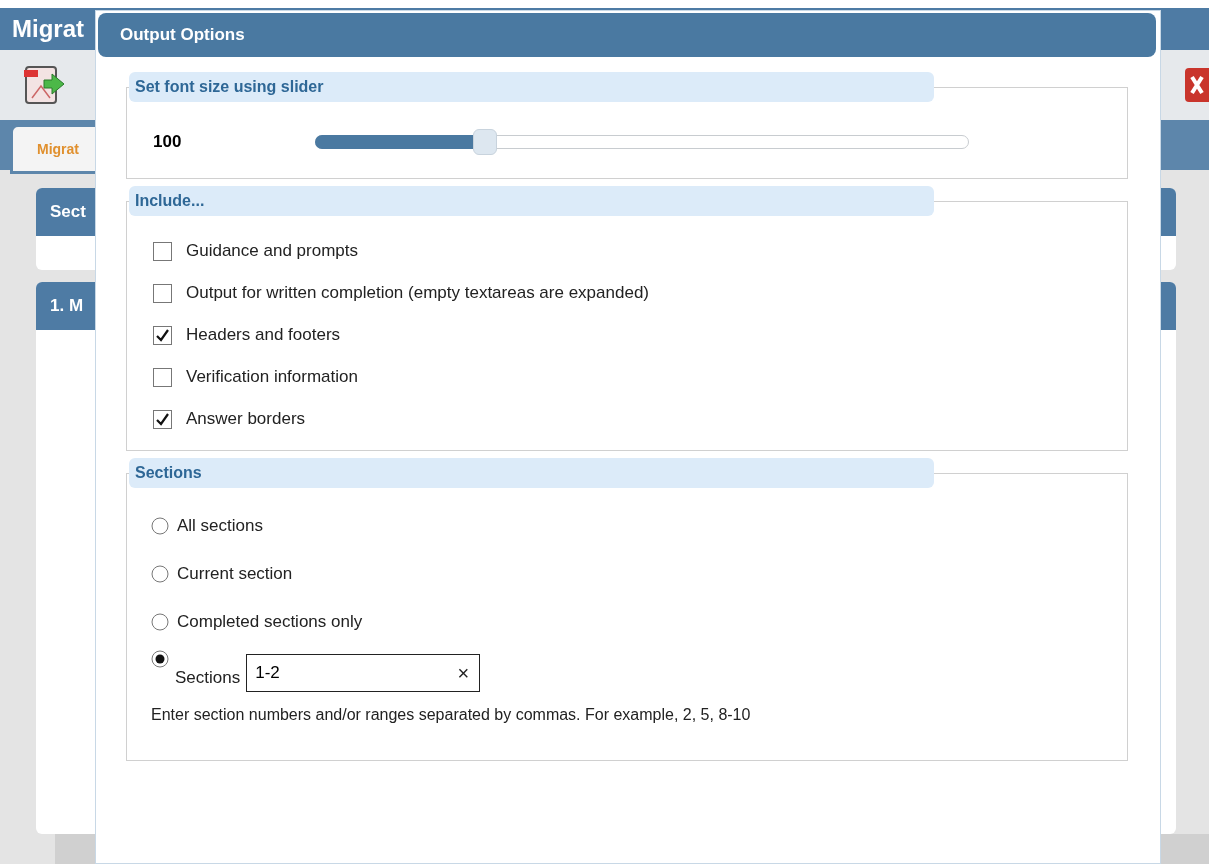 The height and width of the screenshot is (864, 1209). Describe the element at coordinates (363, 673) in the screenshot. I see `sections-input: 1-2 ×` at that location.